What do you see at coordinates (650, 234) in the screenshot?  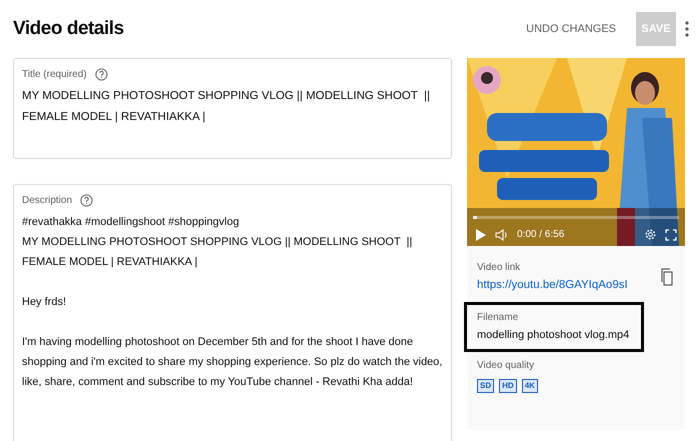 I see `settings-icon` at bounding box center [650, 234].